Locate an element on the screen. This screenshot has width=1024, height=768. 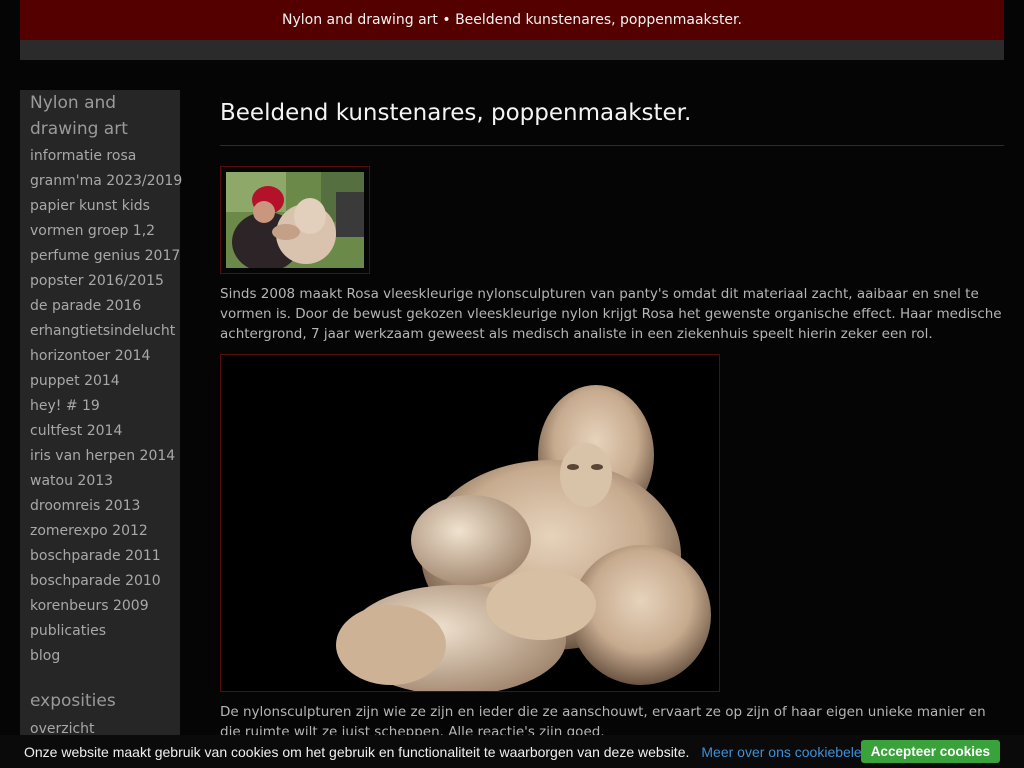
sidebar-item-horizontoer-2014: horizontoer 2014 is located at coordinates (105, 356).